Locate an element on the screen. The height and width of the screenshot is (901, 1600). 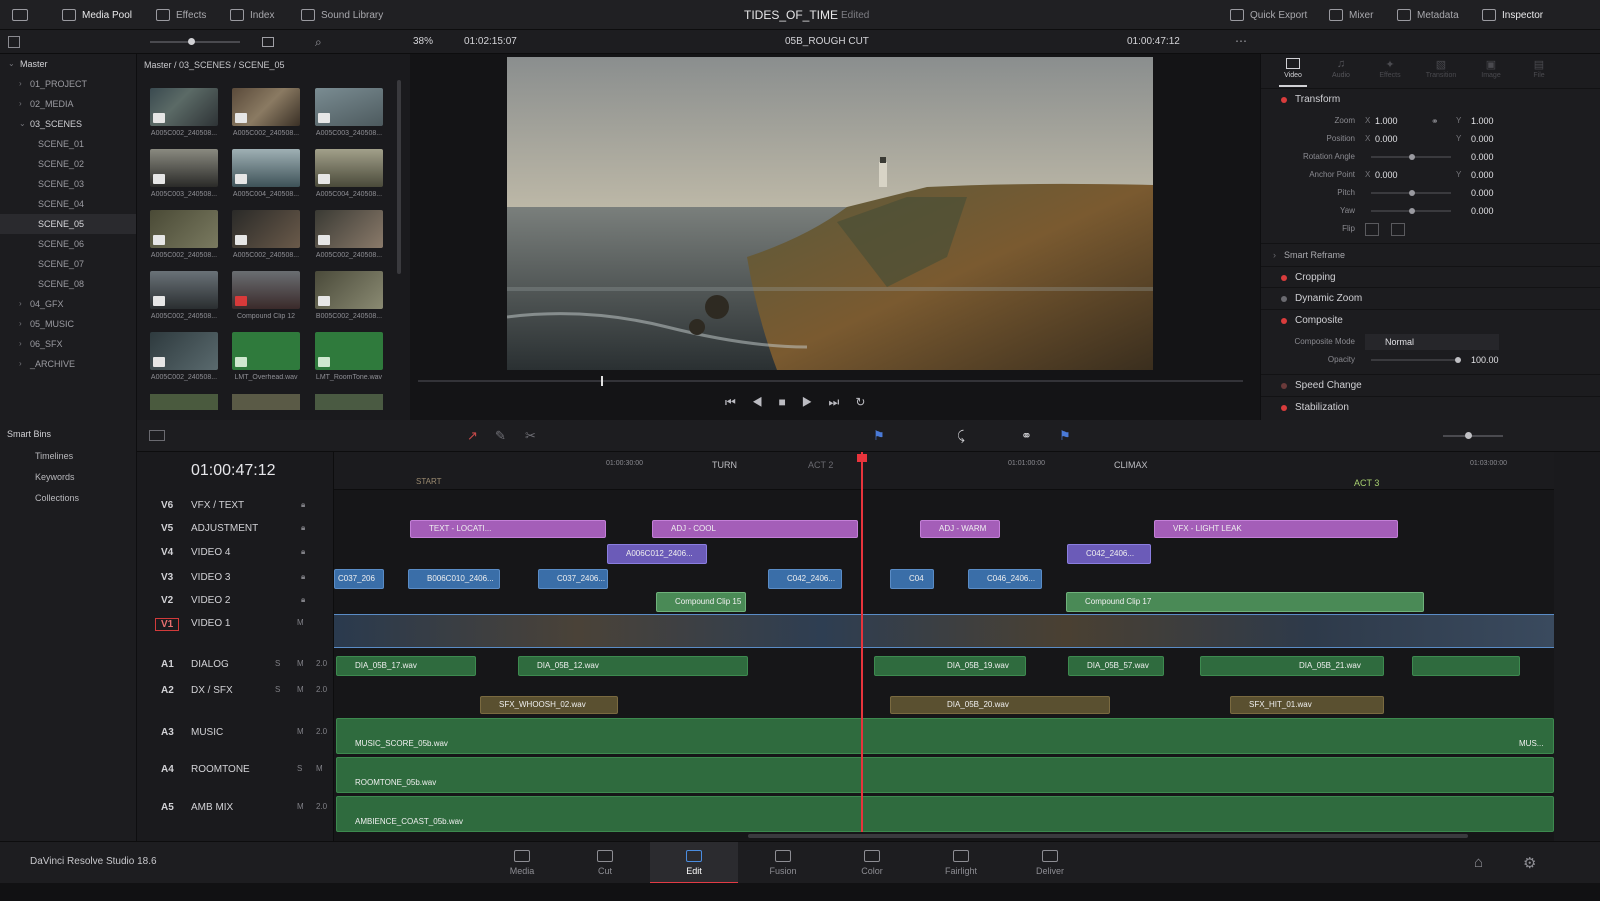
media-pool-scrollbar is located at coordinates (399, 177).